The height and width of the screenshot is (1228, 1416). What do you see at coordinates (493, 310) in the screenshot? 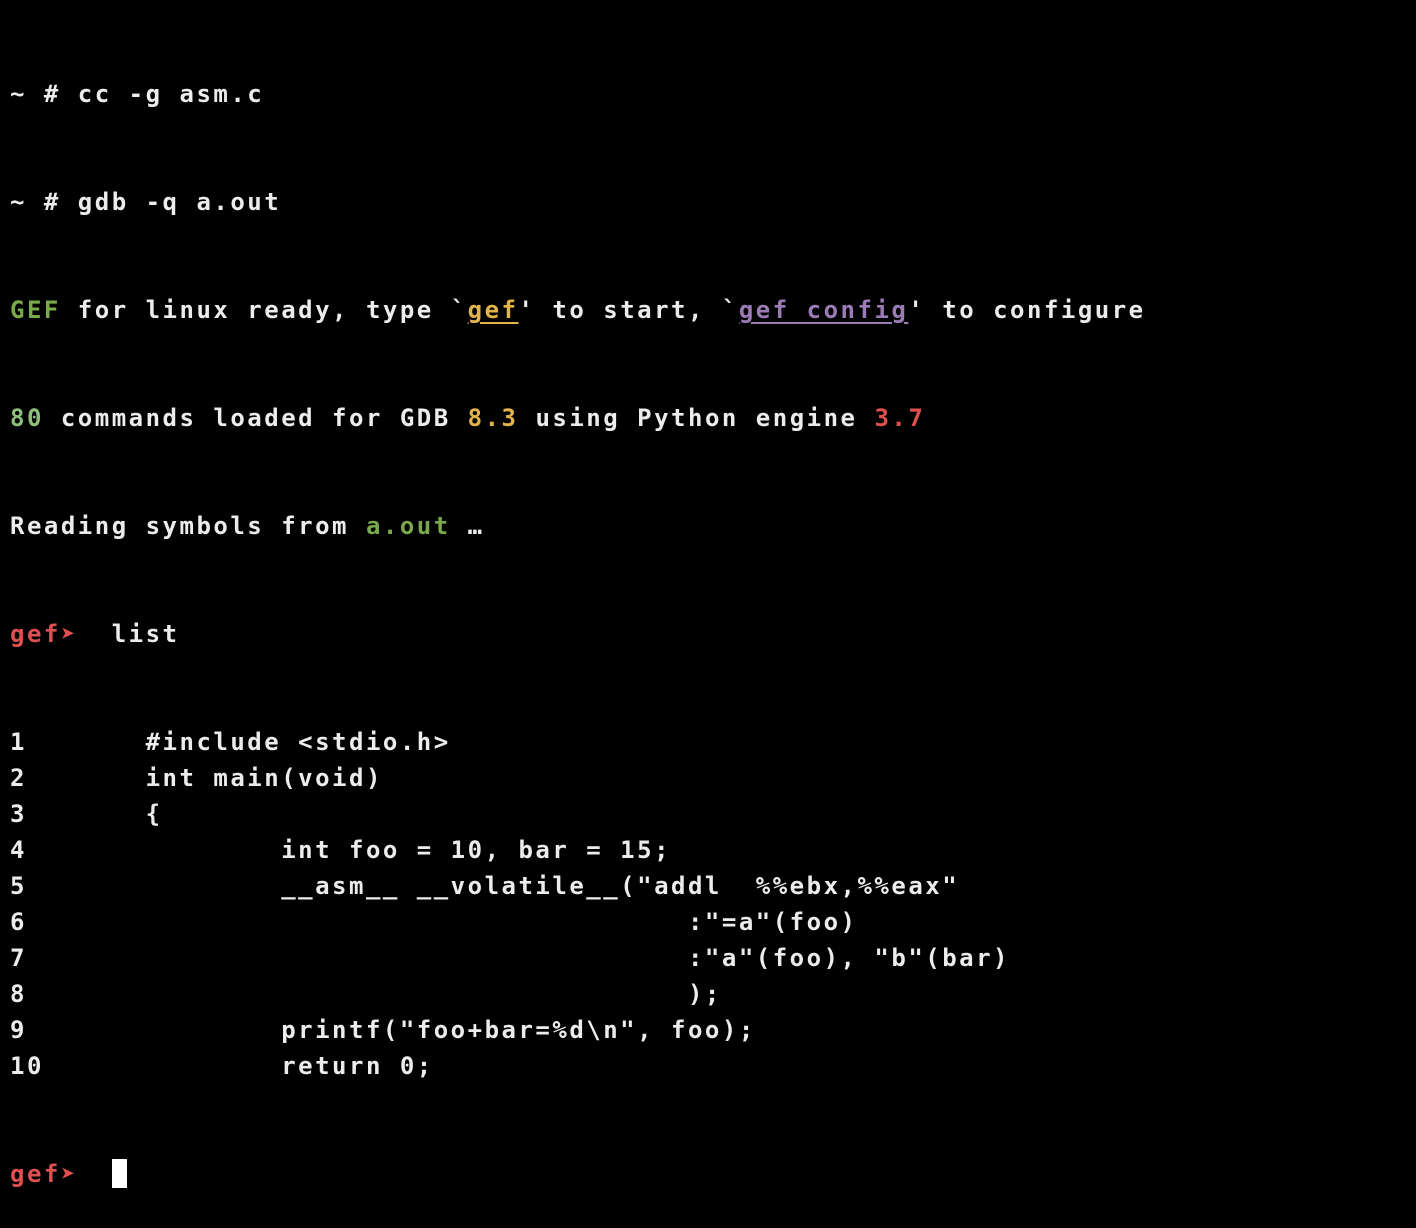
I see `gef-command-hint: gef` at bounding box center [493, 310].